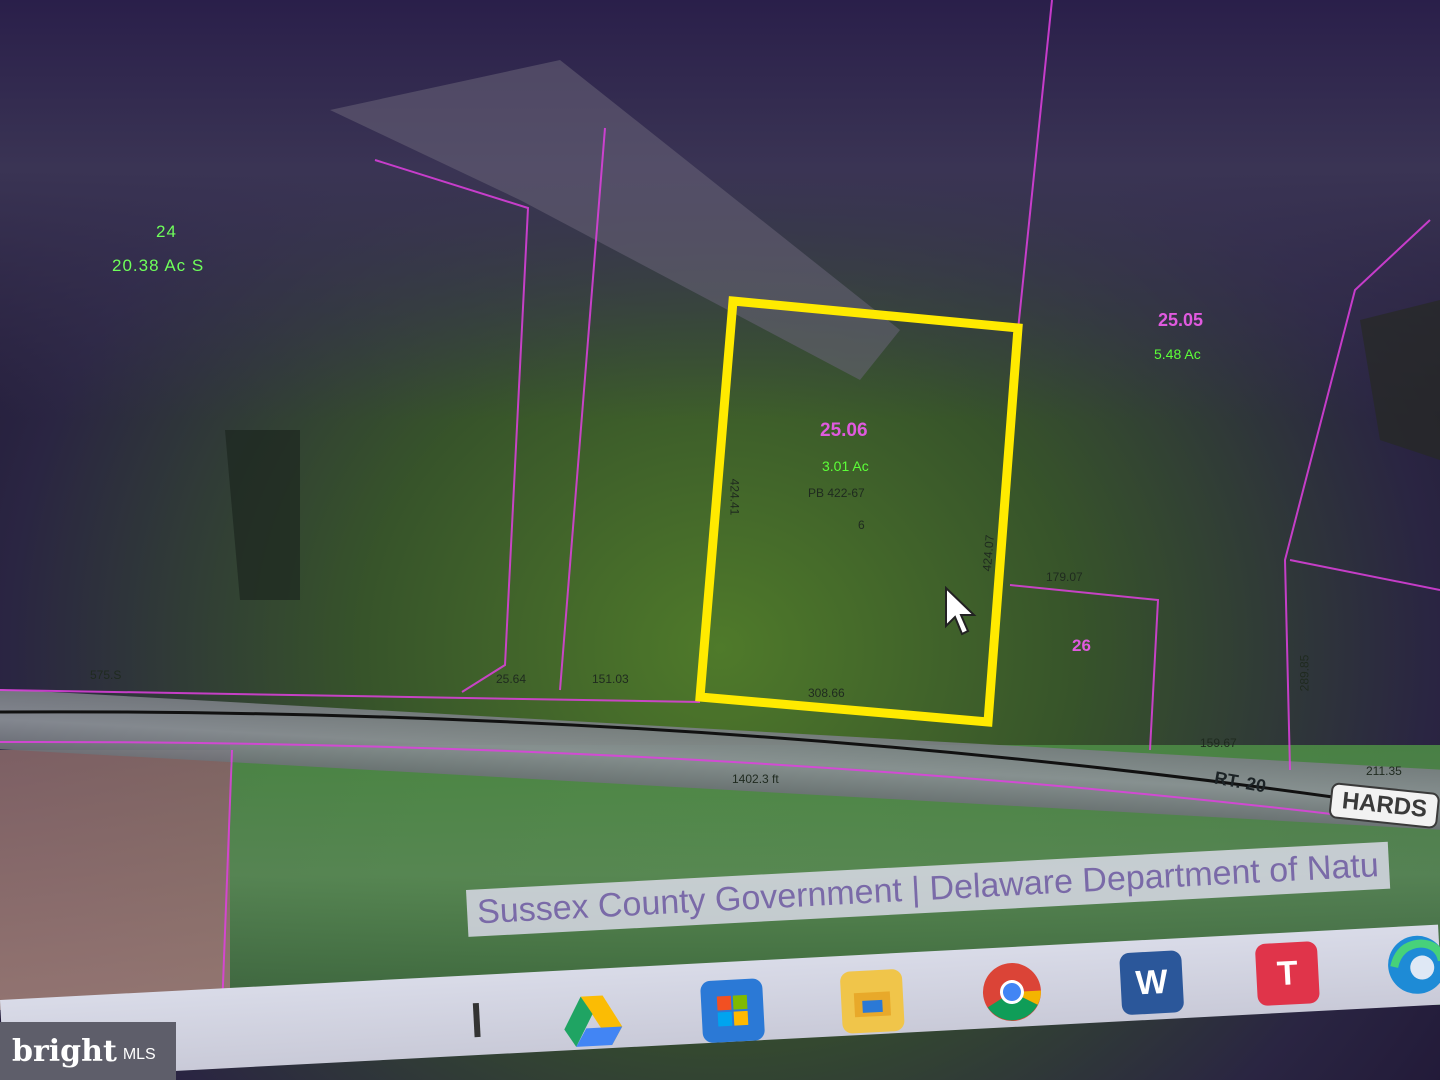 The image size is (1440, 1080). I want to click on dimension-label: 575.S, so click(106, 675).